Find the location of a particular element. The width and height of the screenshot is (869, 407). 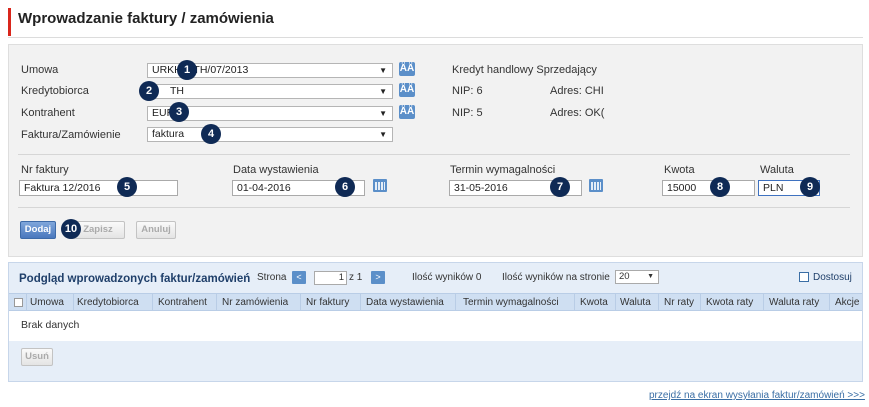

umowa-value: URKH/...TH/07/2013 is located at coordinates (200, 70).